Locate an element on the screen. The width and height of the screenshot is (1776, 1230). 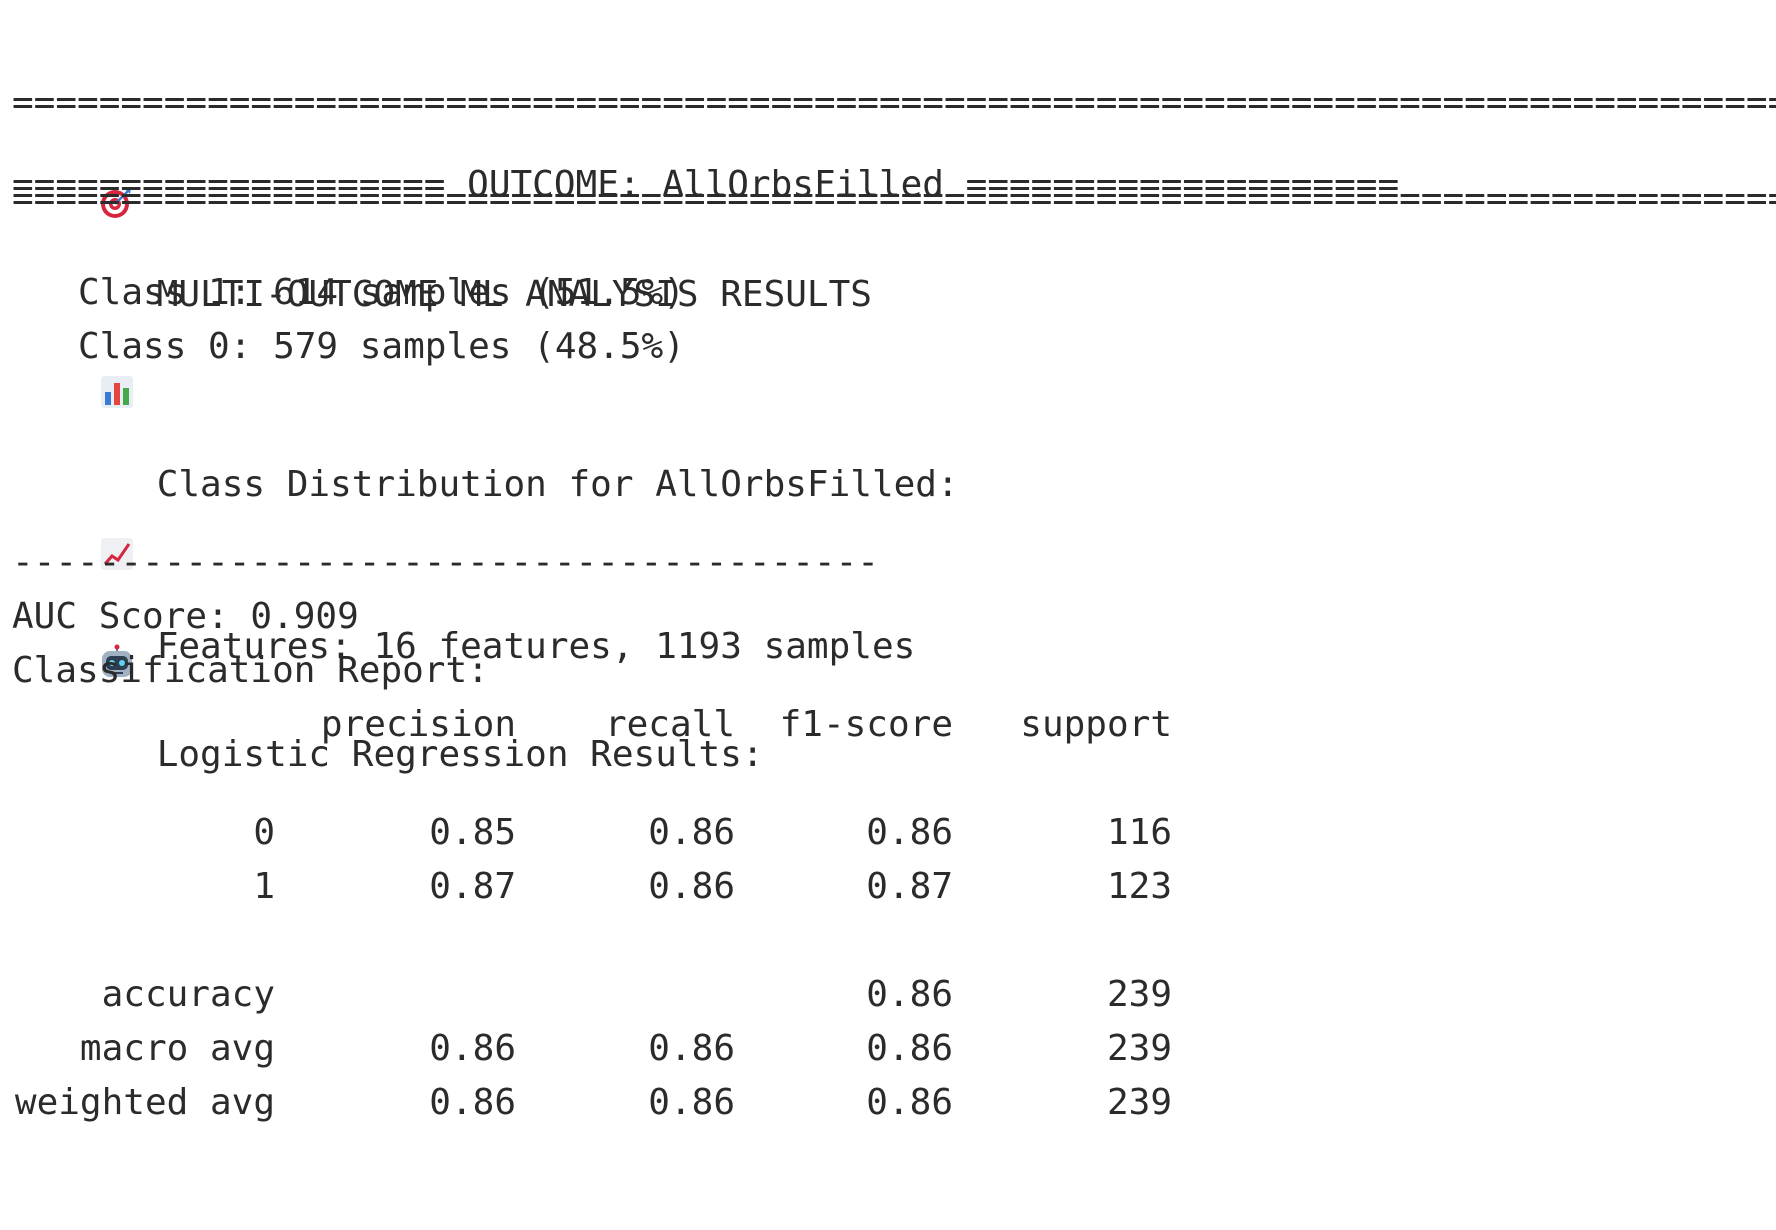
report-cell-f1: 0.87 is located at coordinates (909, 886).